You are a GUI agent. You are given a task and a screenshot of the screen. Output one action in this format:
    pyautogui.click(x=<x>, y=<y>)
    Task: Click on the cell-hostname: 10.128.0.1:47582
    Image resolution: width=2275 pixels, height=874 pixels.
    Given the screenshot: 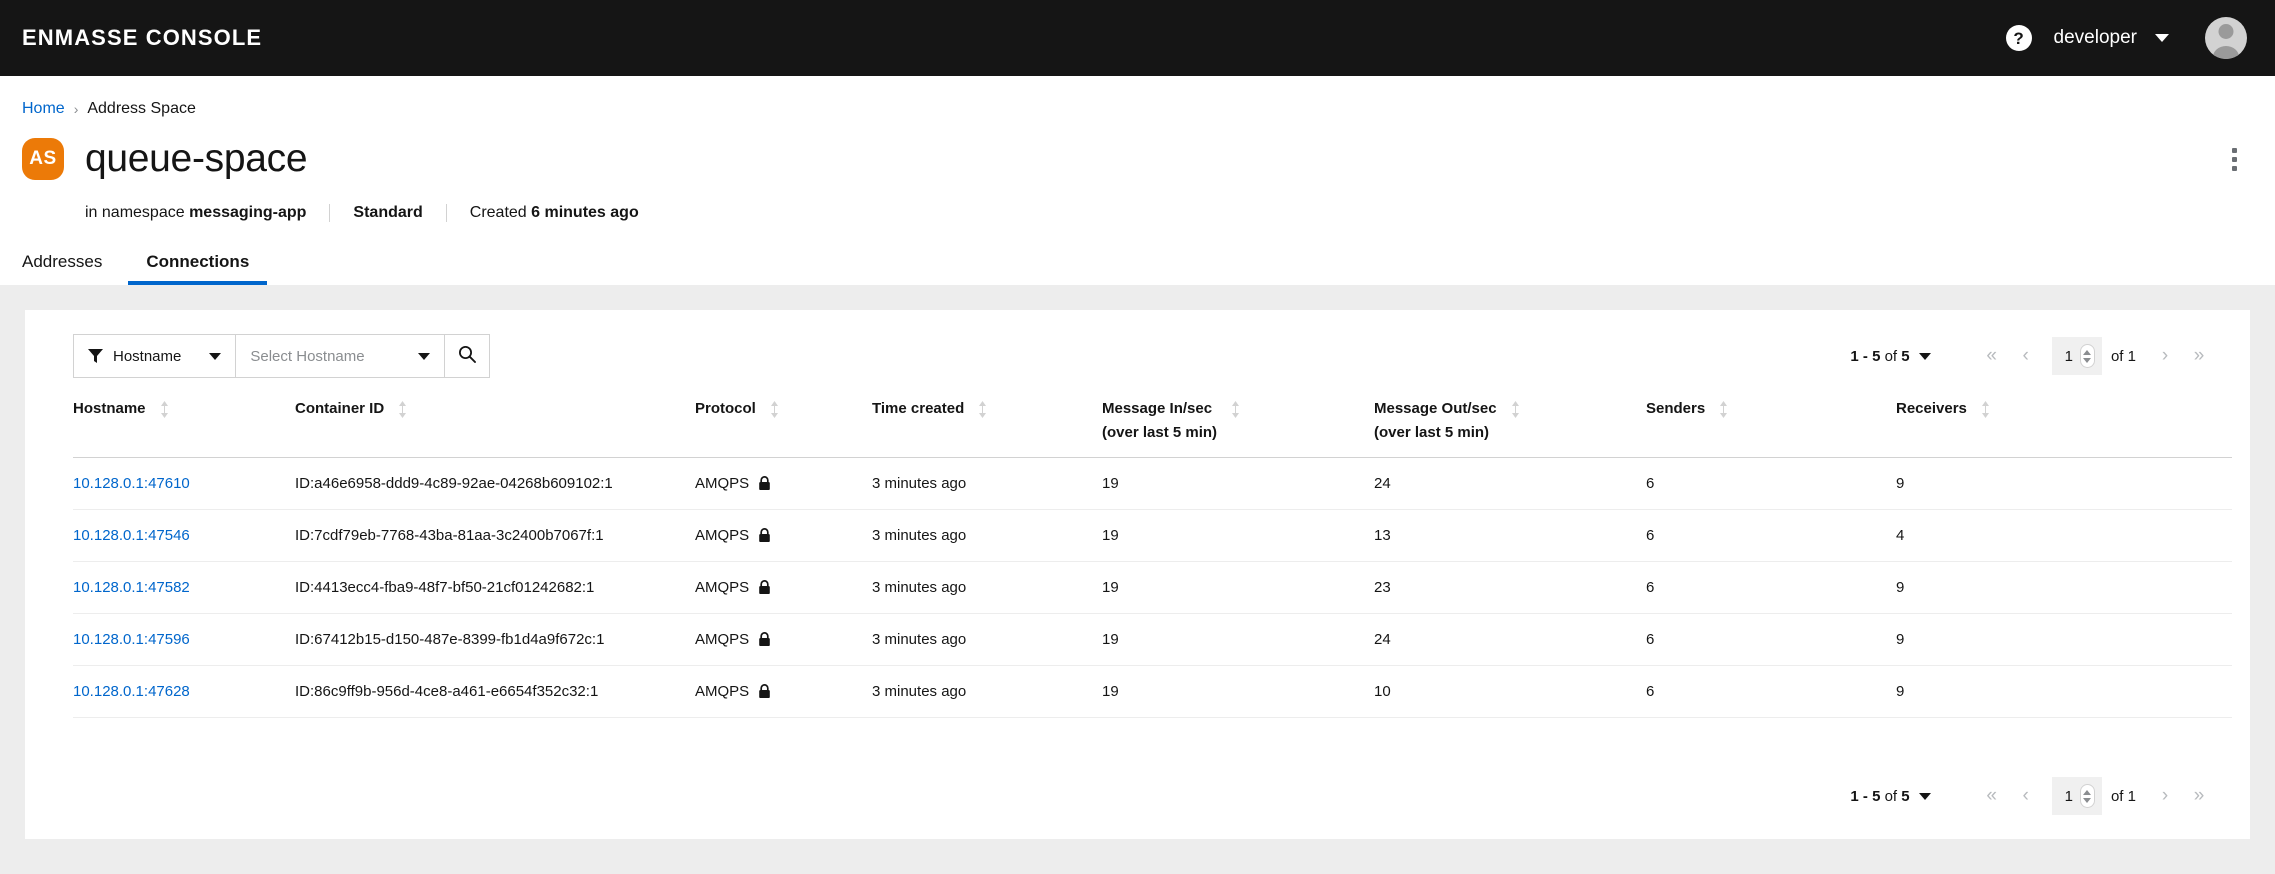 What is the action you would take?
    pyautogui.click(x=184, y=587)
    